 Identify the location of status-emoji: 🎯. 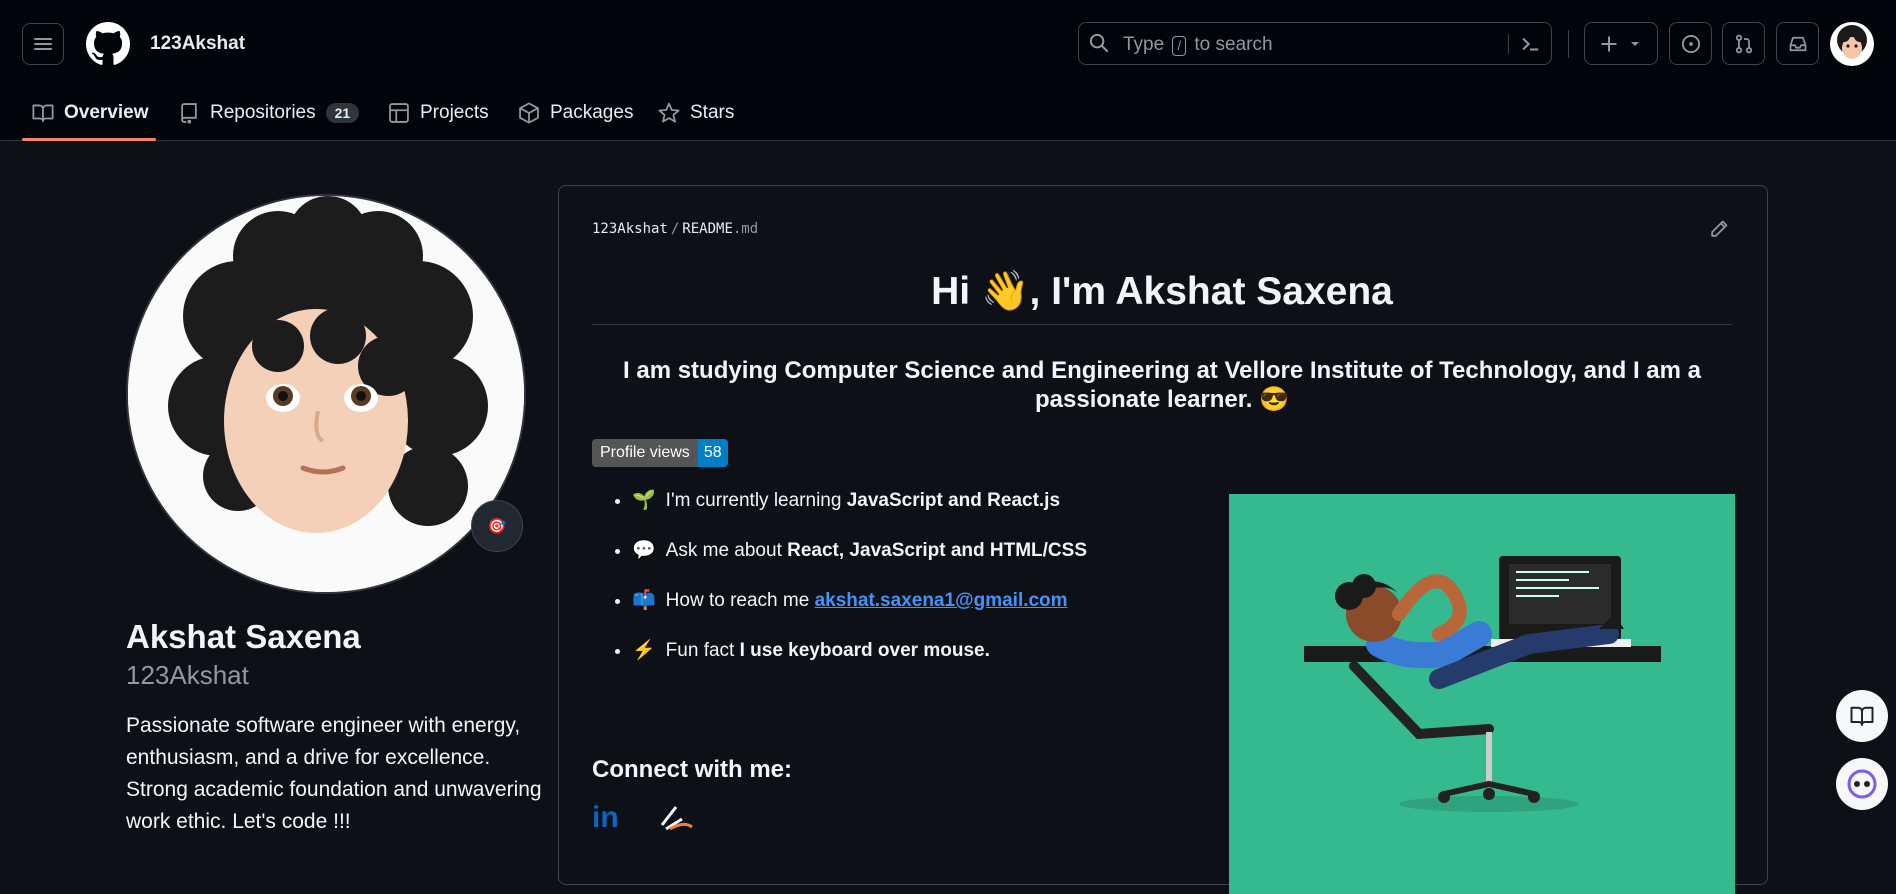
(497, 526).